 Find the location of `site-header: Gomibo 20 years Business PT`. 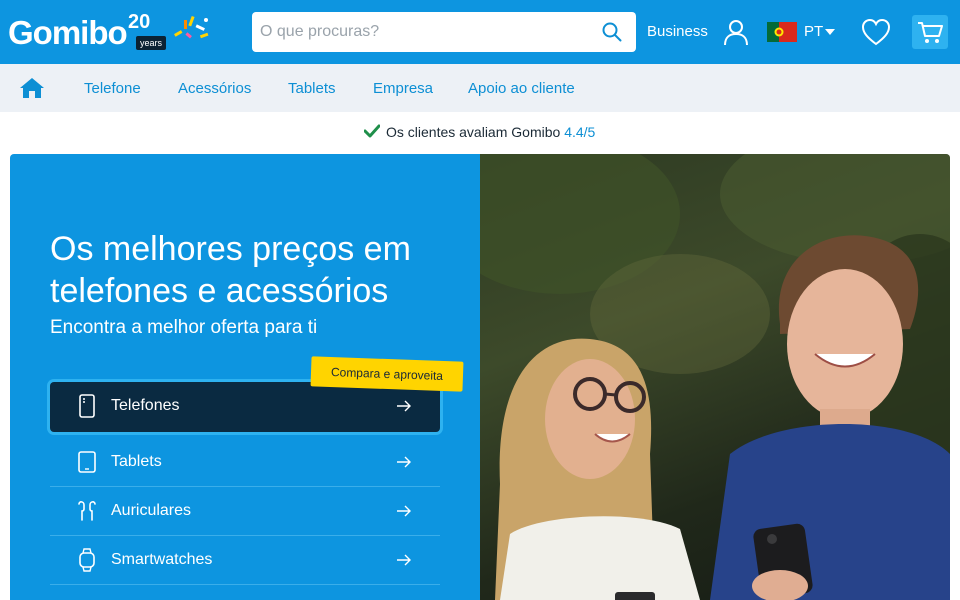

site-header: Gomibo 20 years Business PT is located at coordinates (480, 32).